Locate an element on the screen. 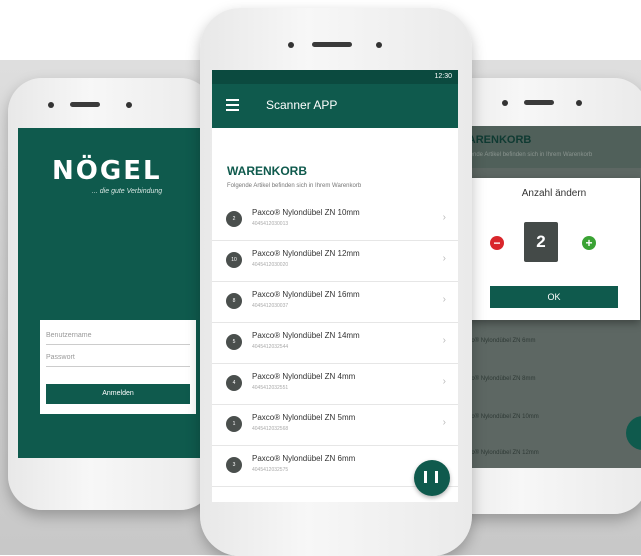  increase-button: + is located at coordinates (589, 243).